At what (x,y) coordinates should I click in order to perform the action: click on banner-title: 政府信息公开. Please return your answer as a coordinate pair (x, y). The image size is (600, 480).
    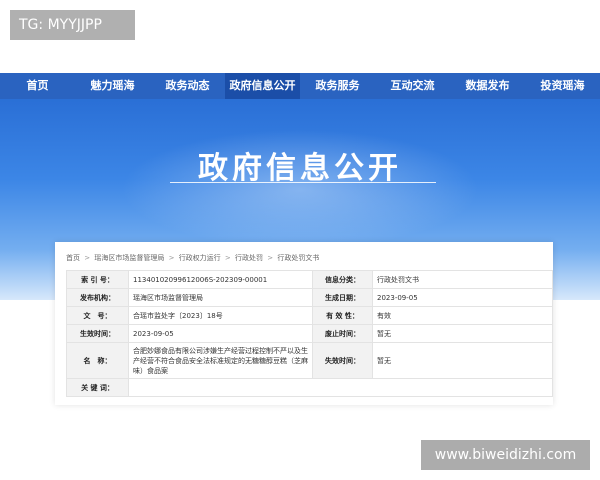
    Looking at the image, I should click on (300, 168).